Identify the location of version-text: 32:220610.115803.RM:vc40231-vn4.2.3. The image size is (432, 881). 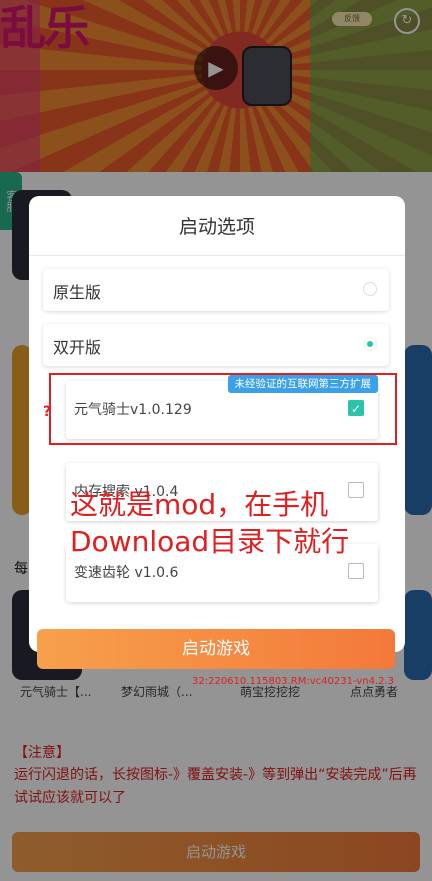
(293, 681).